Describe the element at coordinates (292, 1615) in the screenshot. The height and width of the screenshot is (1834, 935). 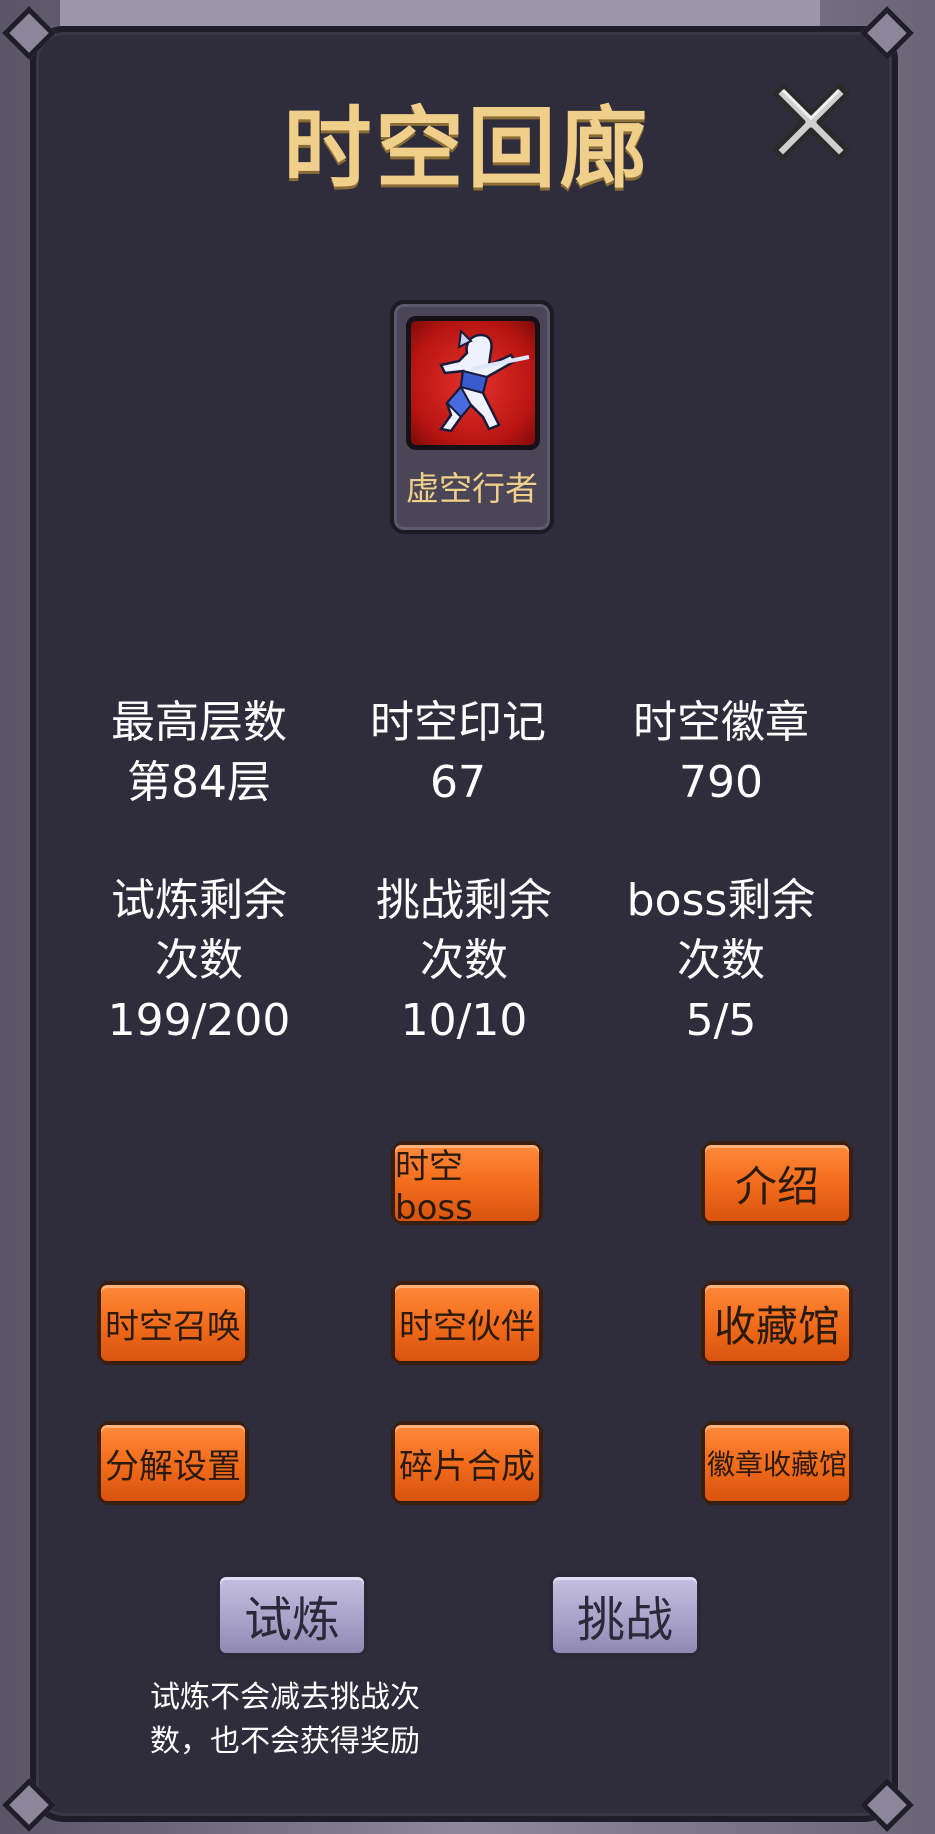
I see `trial-button: 试炼` at that location.